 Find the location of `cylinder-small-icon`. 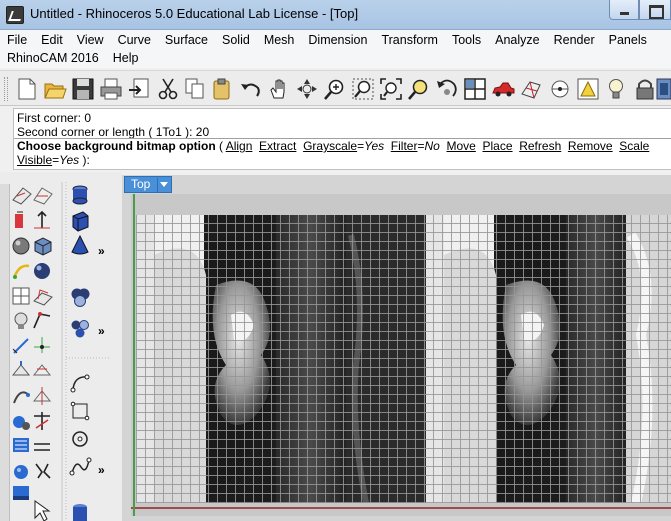

cylinder-small-icon is located at coordinates (80, 512).